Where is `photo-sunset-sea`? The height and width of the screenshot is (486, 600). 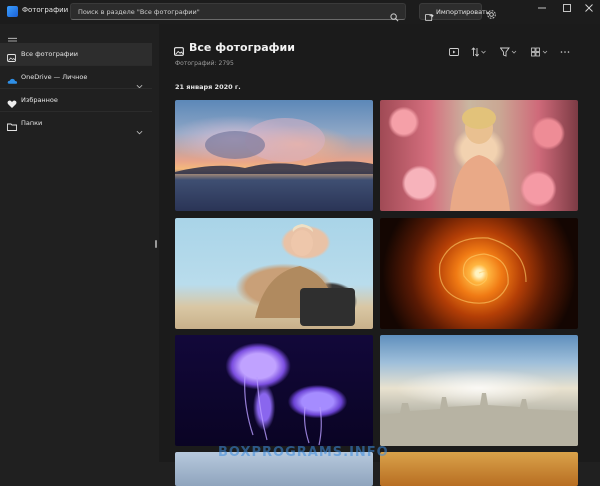 photo-sunset-sea is located at coordinates (274, 155).